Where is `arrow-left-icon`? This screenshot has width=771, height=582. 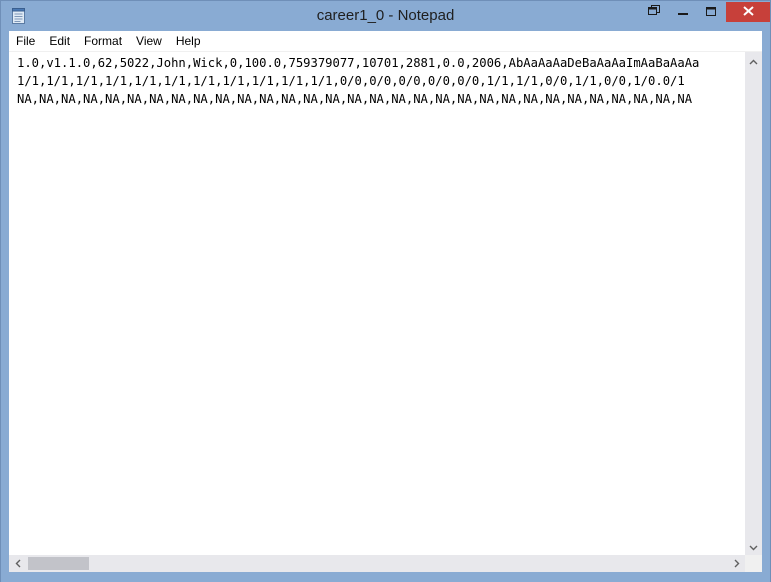
arrow-left-icon is located at coordinates (18, 564).